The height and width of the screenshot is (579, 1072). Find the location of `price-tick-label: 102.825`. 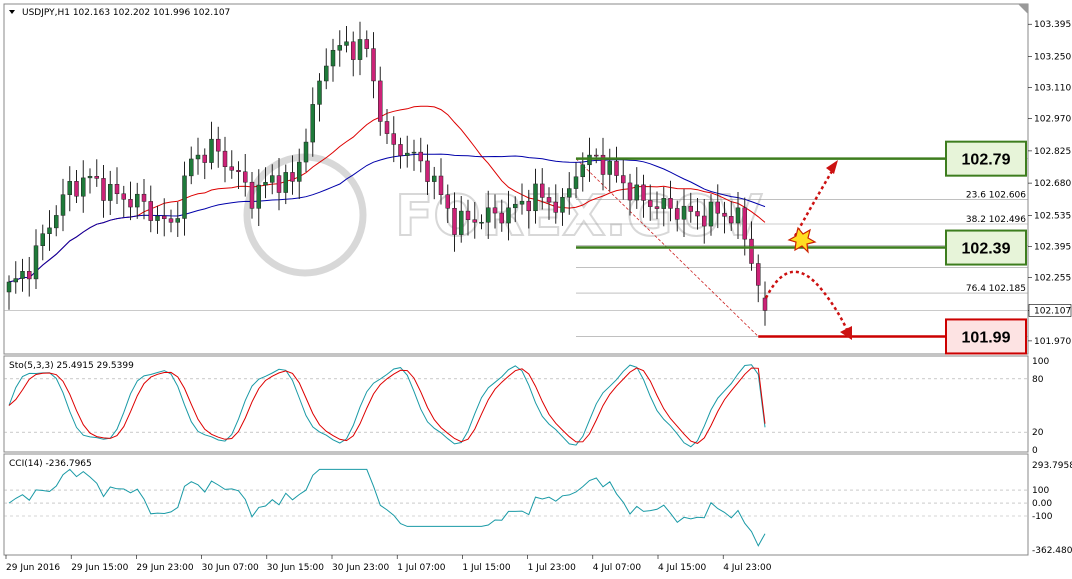

price-tick-label: 102.825 is located at coordinates (1052, 152).